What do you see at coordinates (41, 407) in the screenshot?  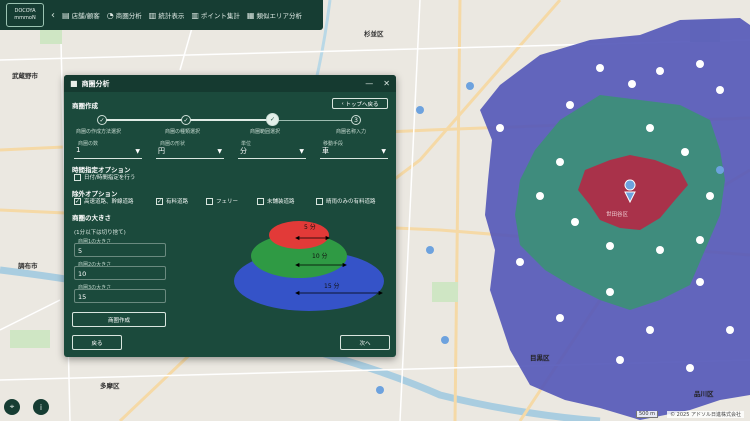 I see `info-icon: i` at bounding box center [41, 407].